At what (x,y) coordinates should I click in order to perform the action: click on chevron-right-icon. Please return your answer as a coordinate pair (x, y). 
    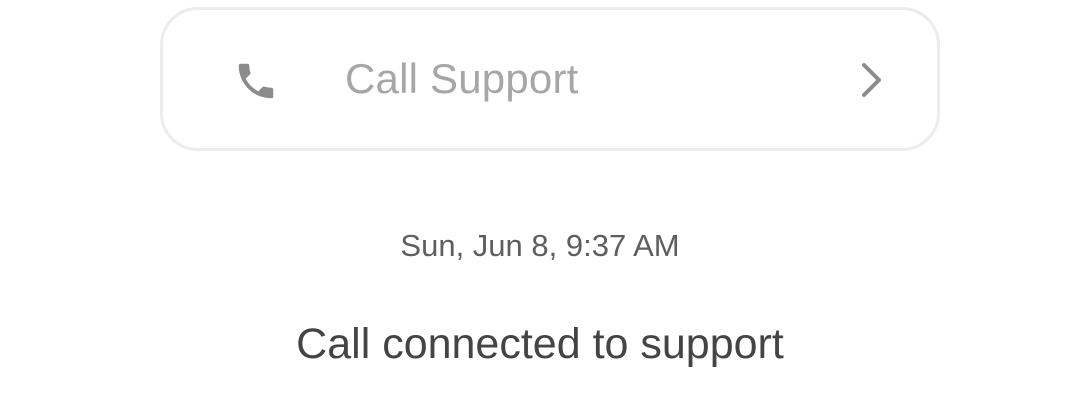
    Looking at the image, I should click on (871, 80).